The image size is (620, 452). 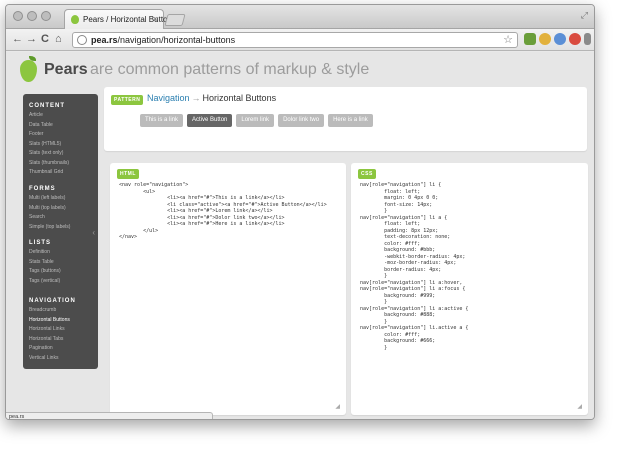 I want to click on sidebar-item-multi-left-labels: Multi (left labels), so click(x=62, y=199).